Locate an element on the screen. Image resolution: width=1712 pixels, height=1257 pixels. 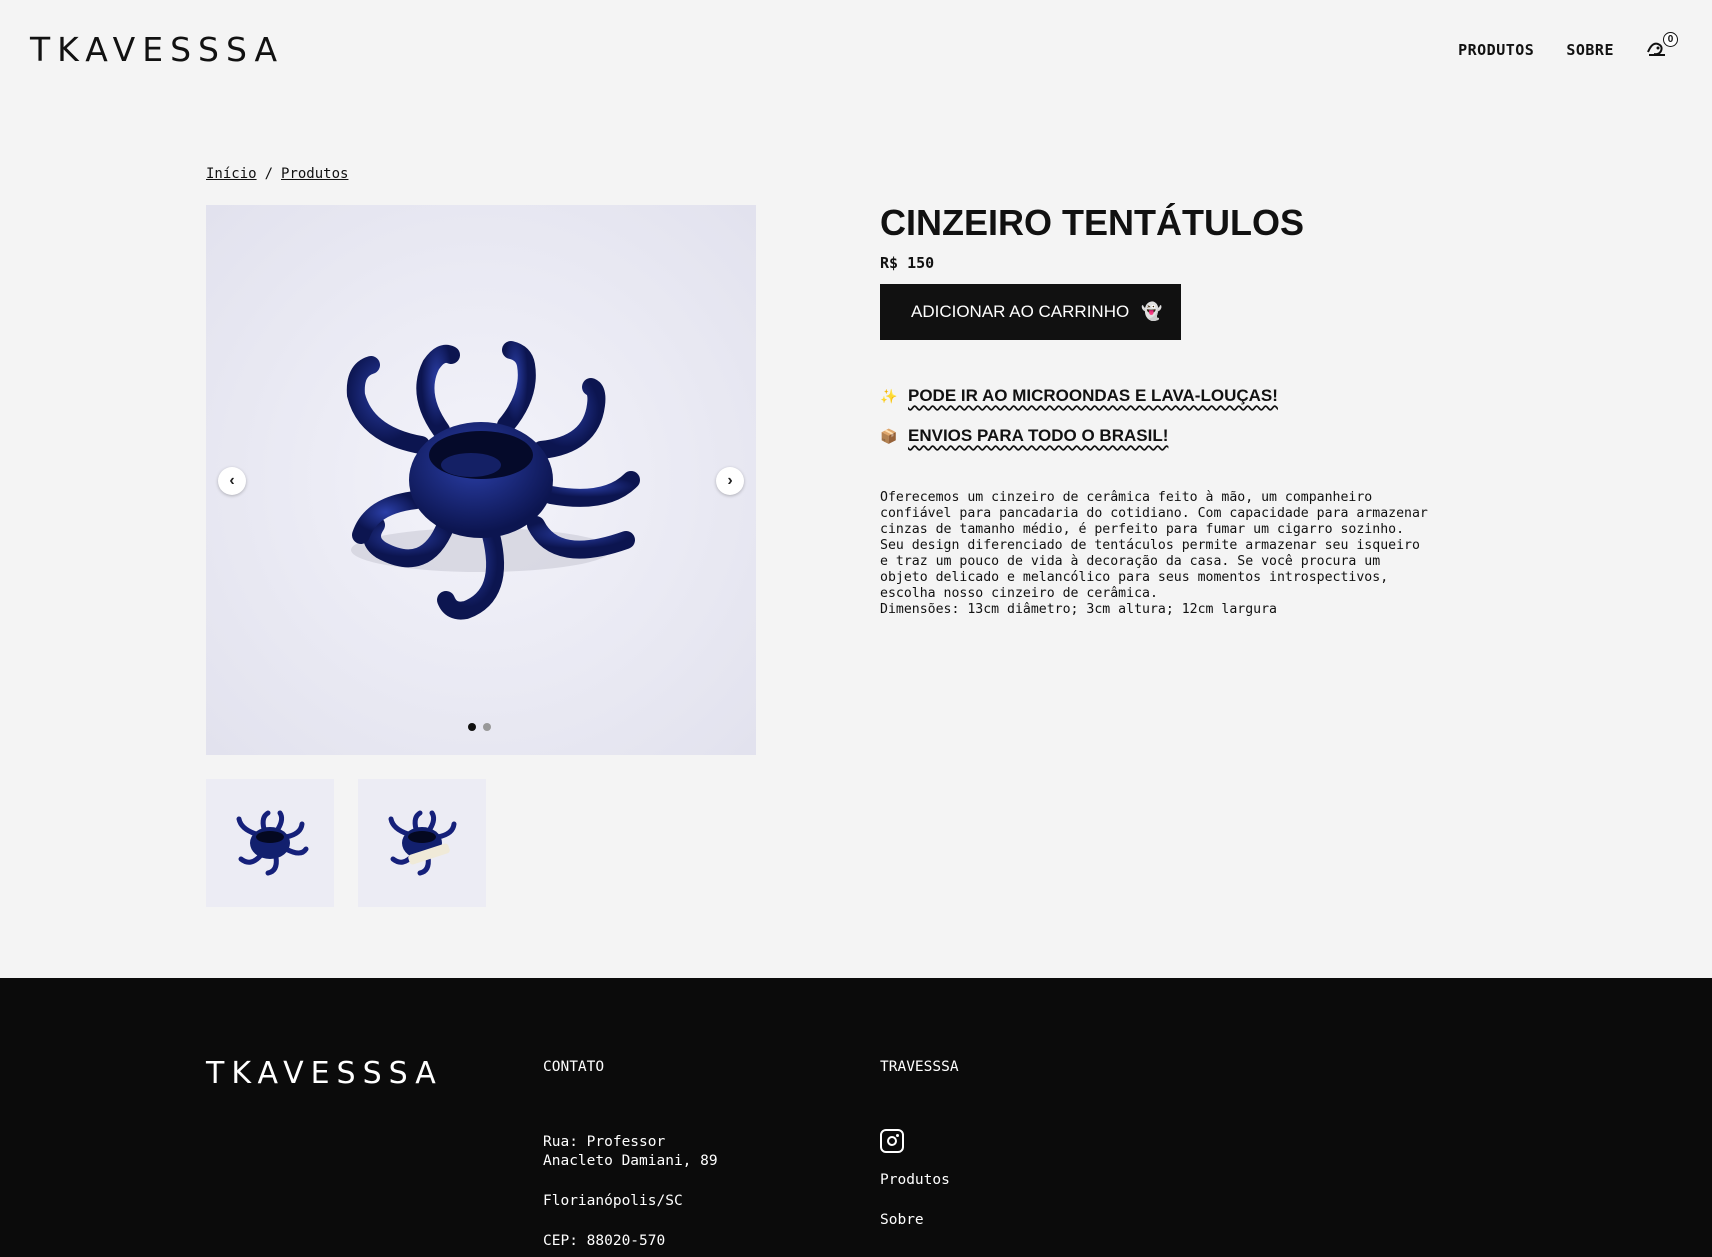
add-to-cart-label: ADICIONAR AO CARRINHO is located at coordinates (1020, 311).